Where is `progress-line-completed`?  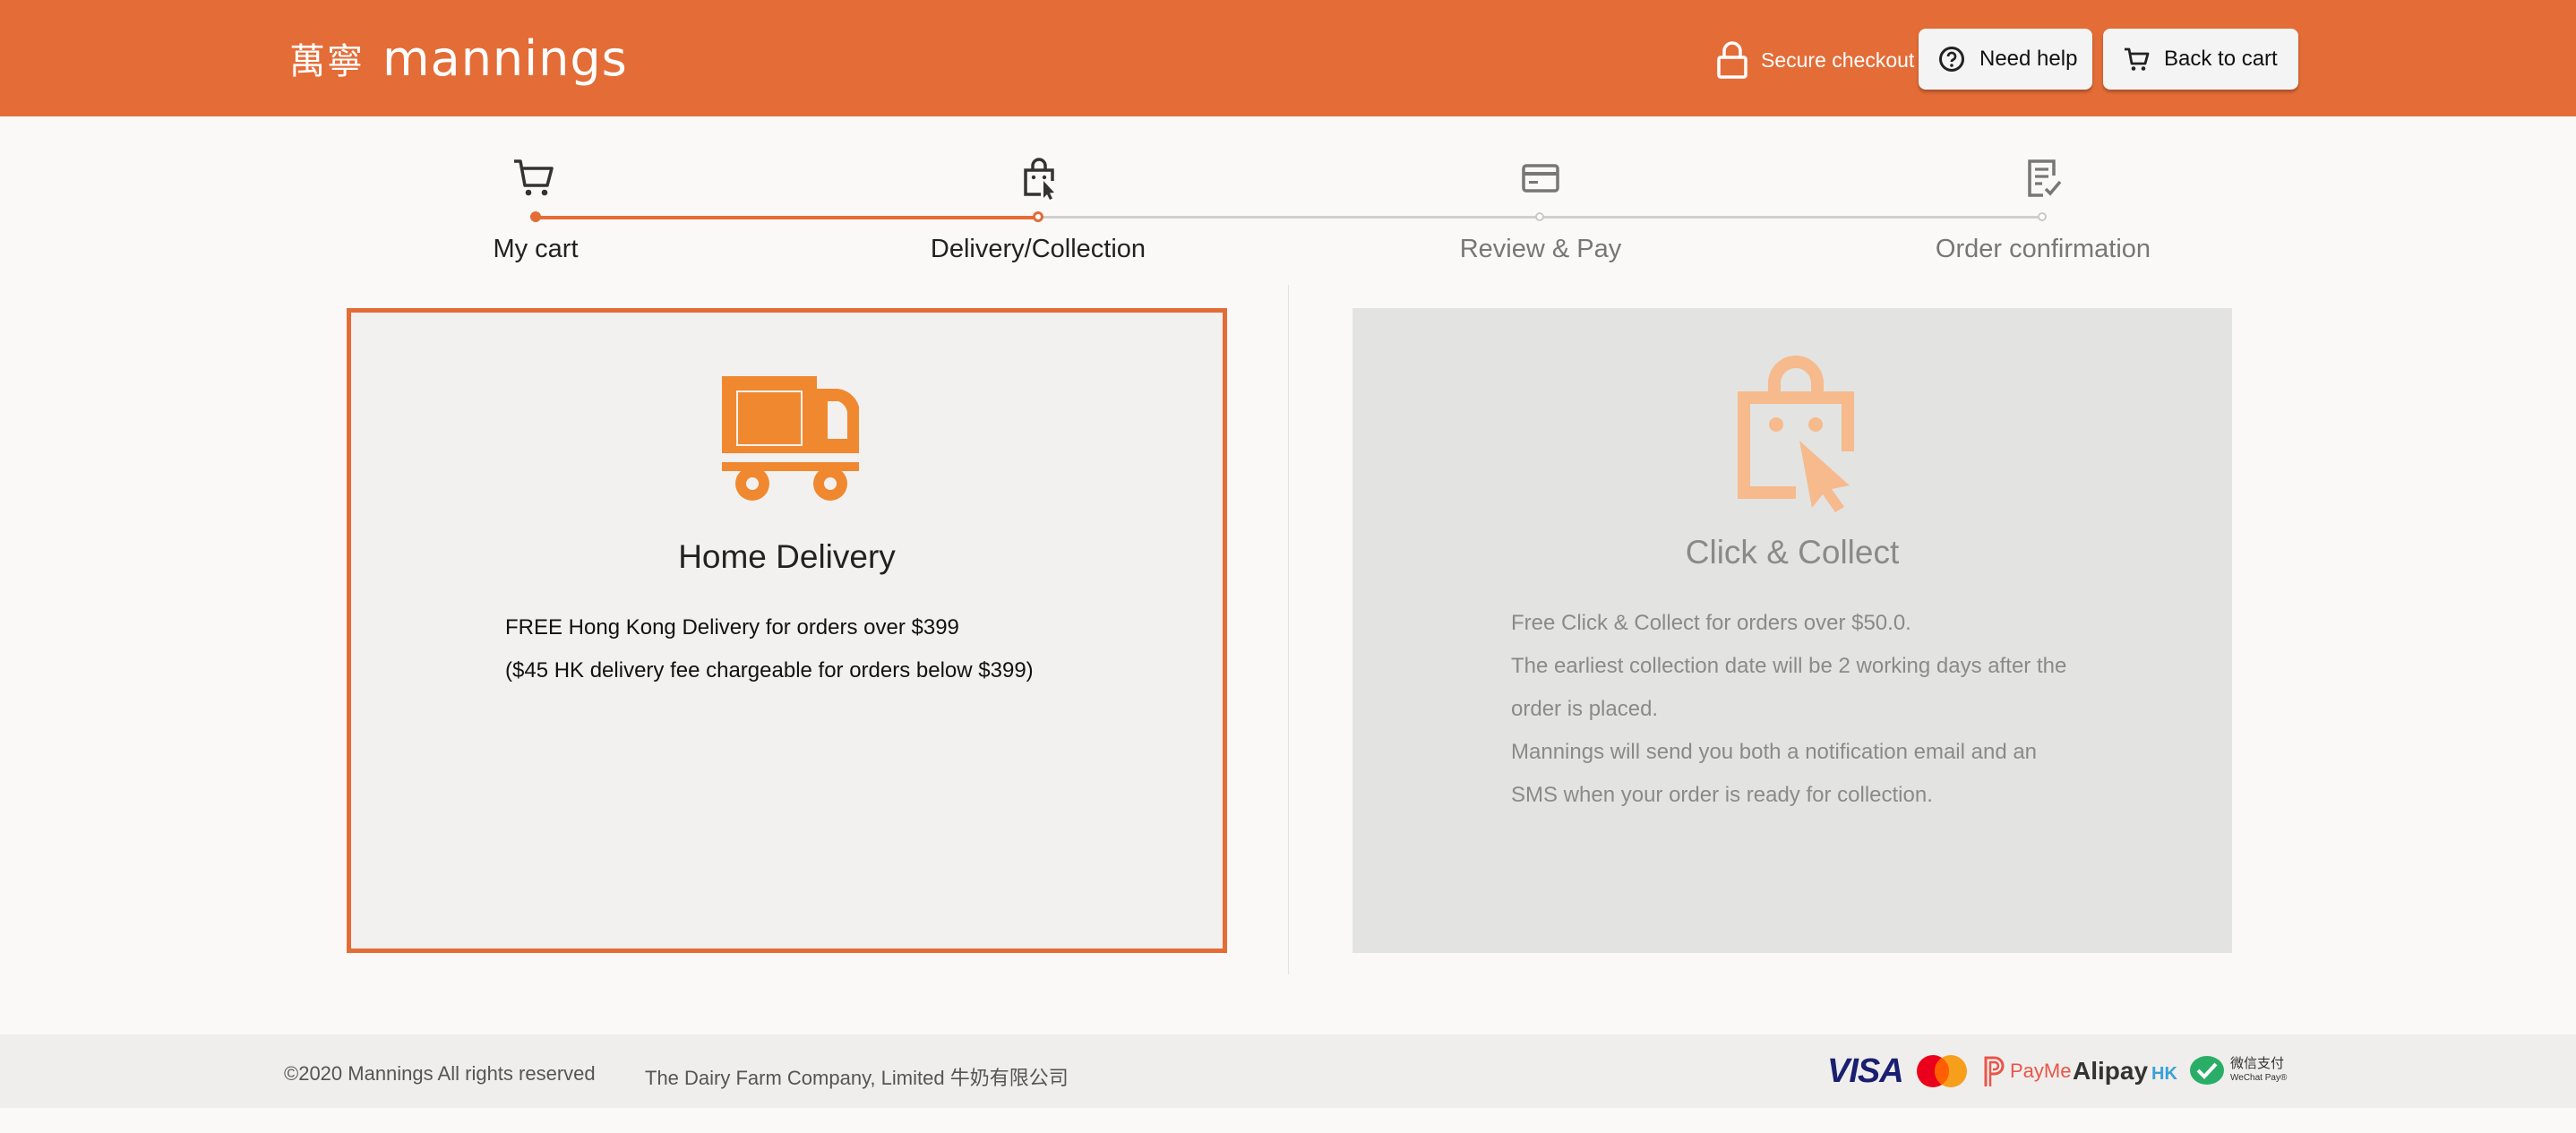
progress-line-completed is located at coordinates (787, 217).